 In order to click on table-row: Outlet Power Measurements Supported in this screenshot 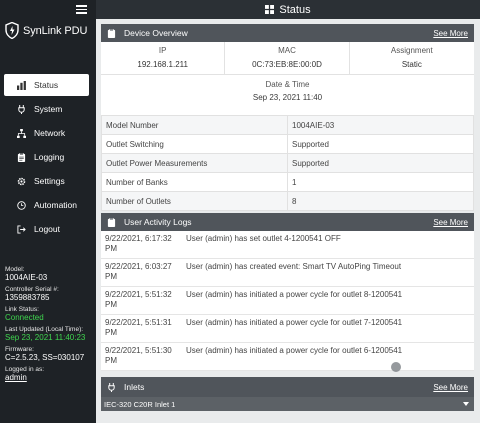, I will do `click(287, 163)`.